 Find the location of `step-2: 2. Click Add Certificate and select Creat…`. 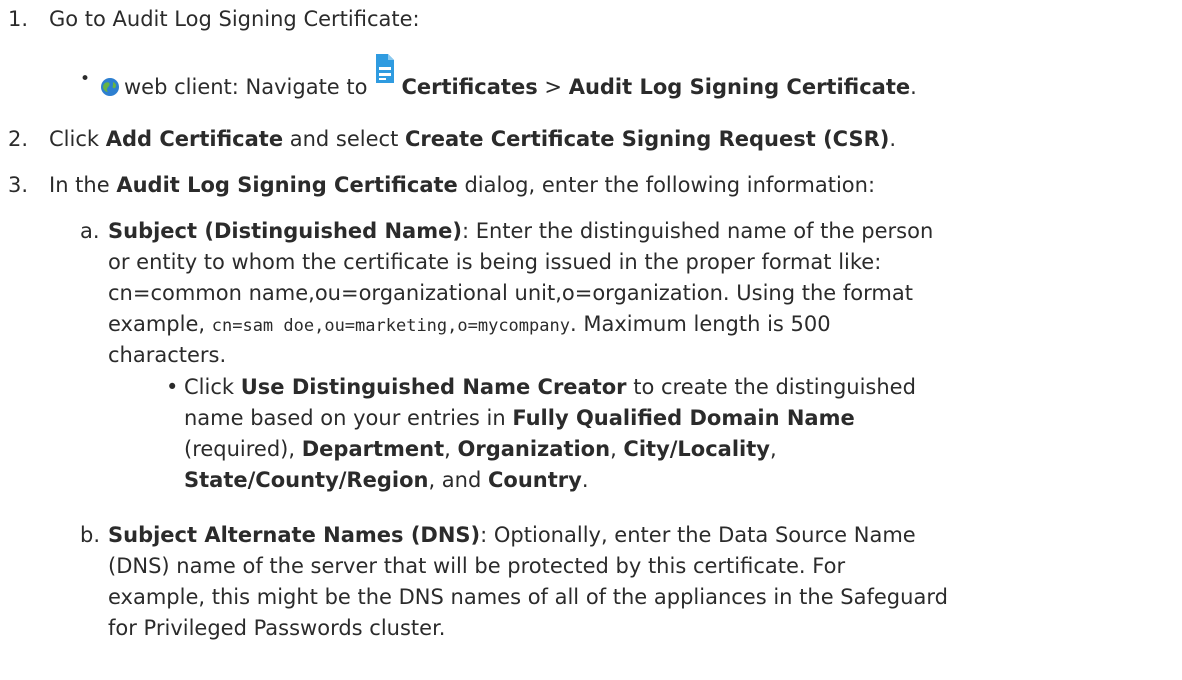

step-2: 2. Click Add Certificate and select Creat… is located at coordinates (448, 139).